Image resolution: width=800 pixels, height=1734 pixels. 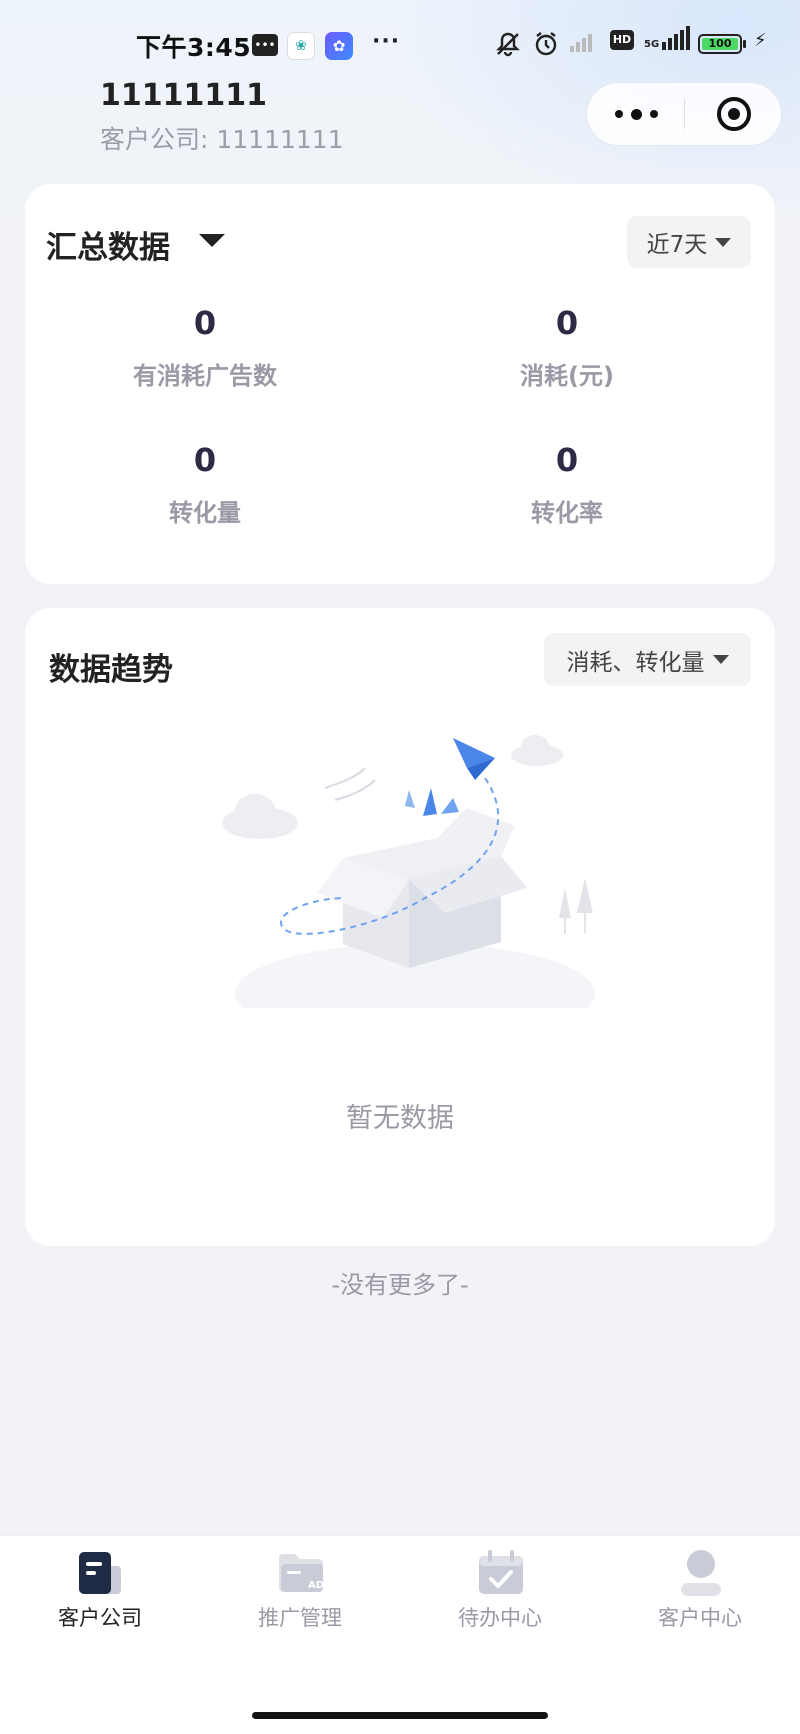 What do you see at coordinates (581, 41) in the screenshot?
I see `signal-weak-icon` at bounding box center [581, 41].